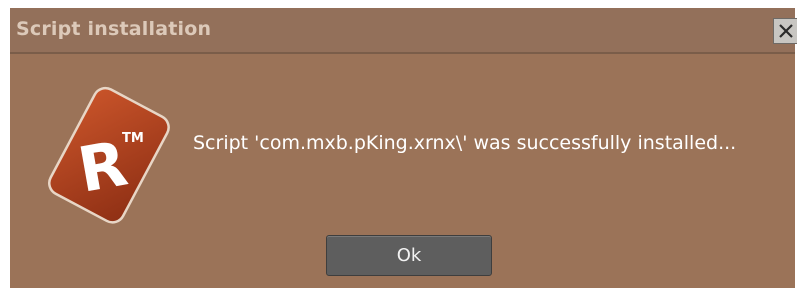 The image size is (797, 290). What do you see at coordinates (133, 138) in the screenshot?
I see `svg-text: TM` at bounding box center [133, 138].